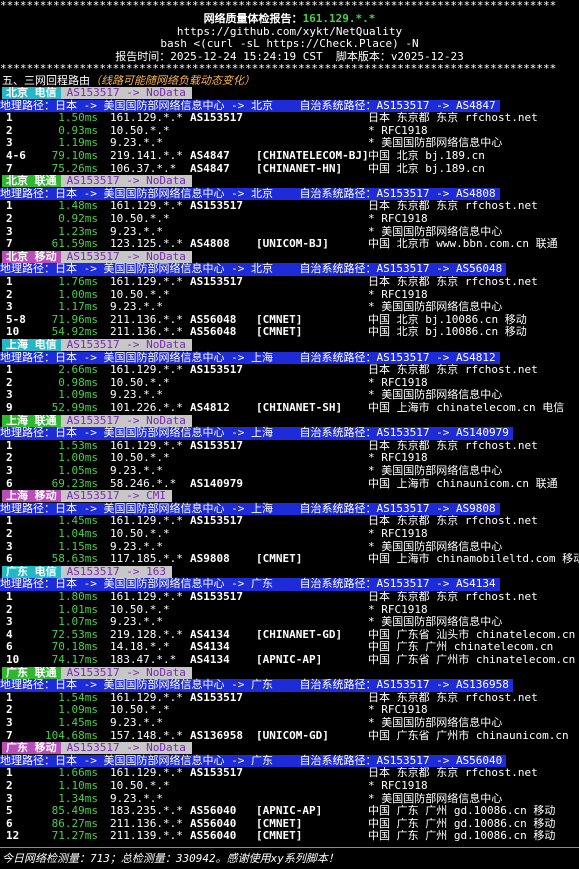 This screenshot has height=869, width=579. I want to click on hop-asn: AS56040, so click(213, 823).